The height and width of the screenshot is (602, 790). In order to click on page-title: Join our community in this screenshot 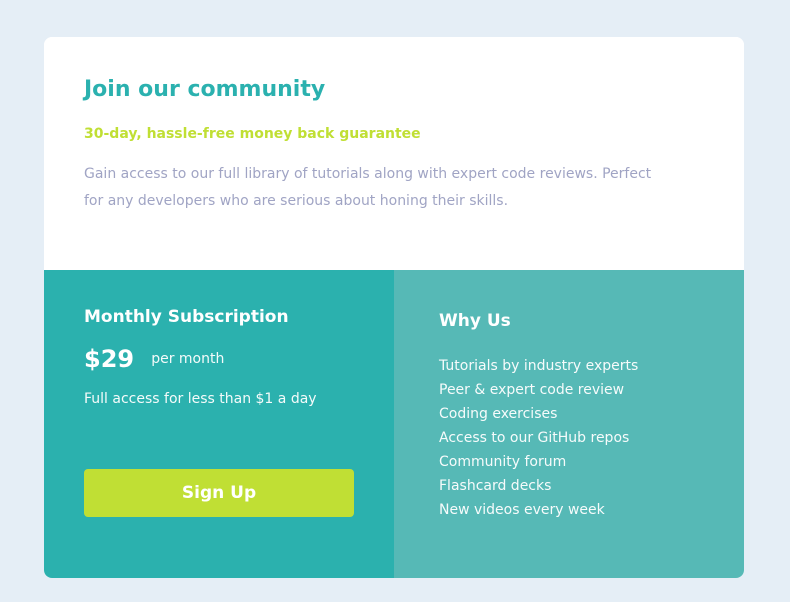, I will do `click(205, 89)`.